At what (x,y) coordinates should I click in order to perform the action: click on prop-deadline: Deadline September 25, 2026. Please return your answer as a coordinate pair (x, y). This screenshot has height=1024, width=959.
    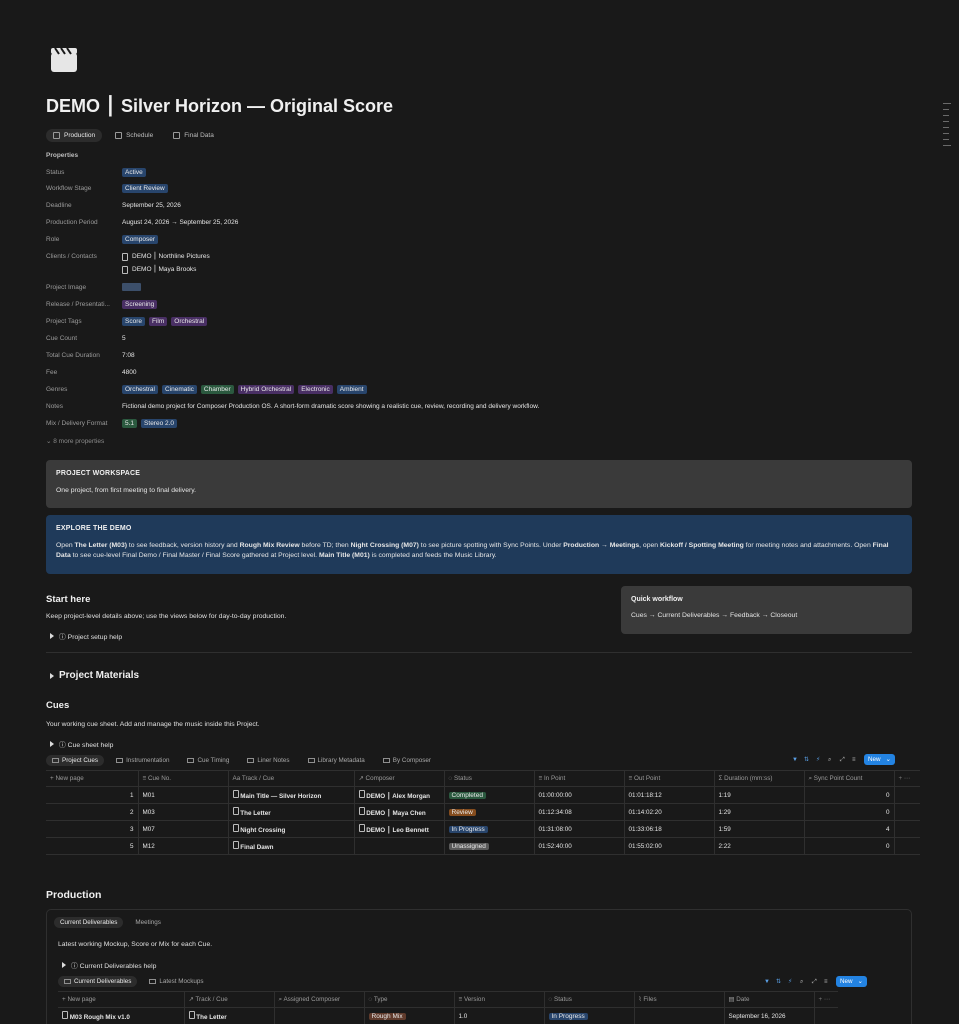
    Looking at the image, I should click on (113, 205).